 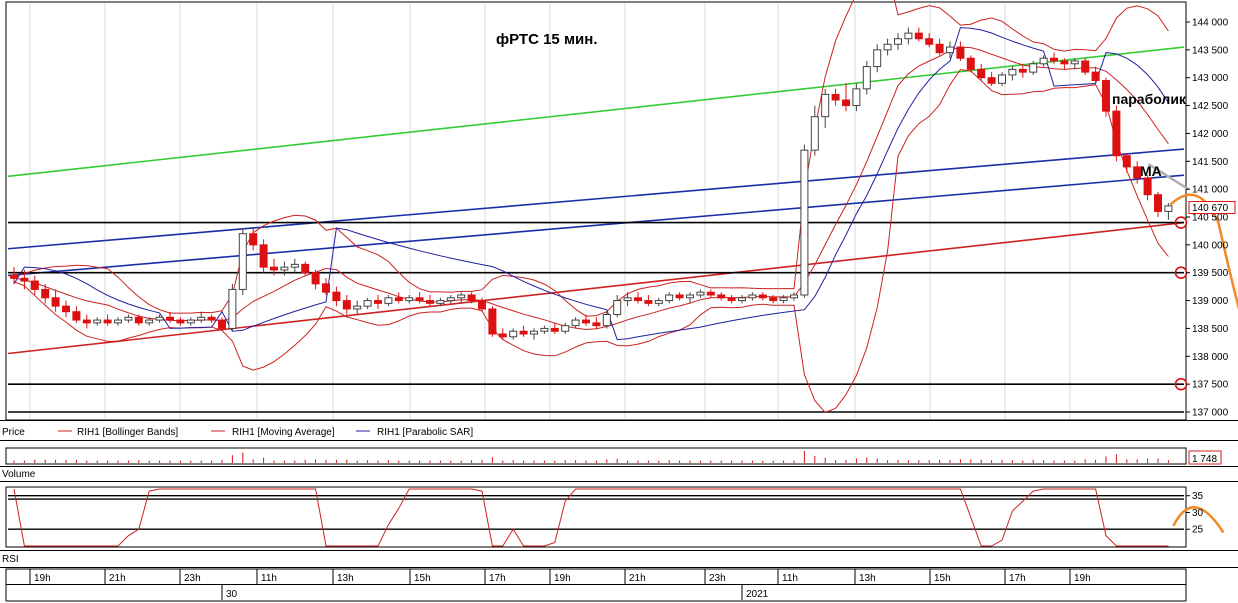 What do you see at coordinates (1210, 273) in the screenshot?
I see `price-tick-label: 139 500` at bounding box center [1210, 273].